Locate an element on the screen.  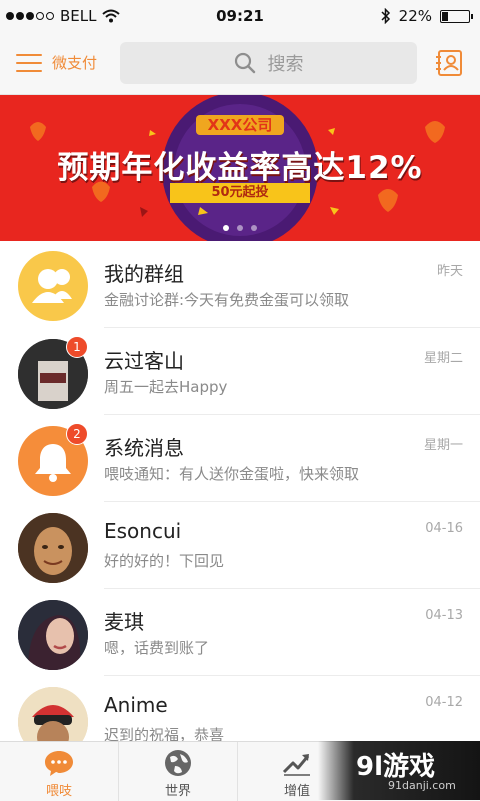
search-input: 搜索 is located at coordinates (268, 63).